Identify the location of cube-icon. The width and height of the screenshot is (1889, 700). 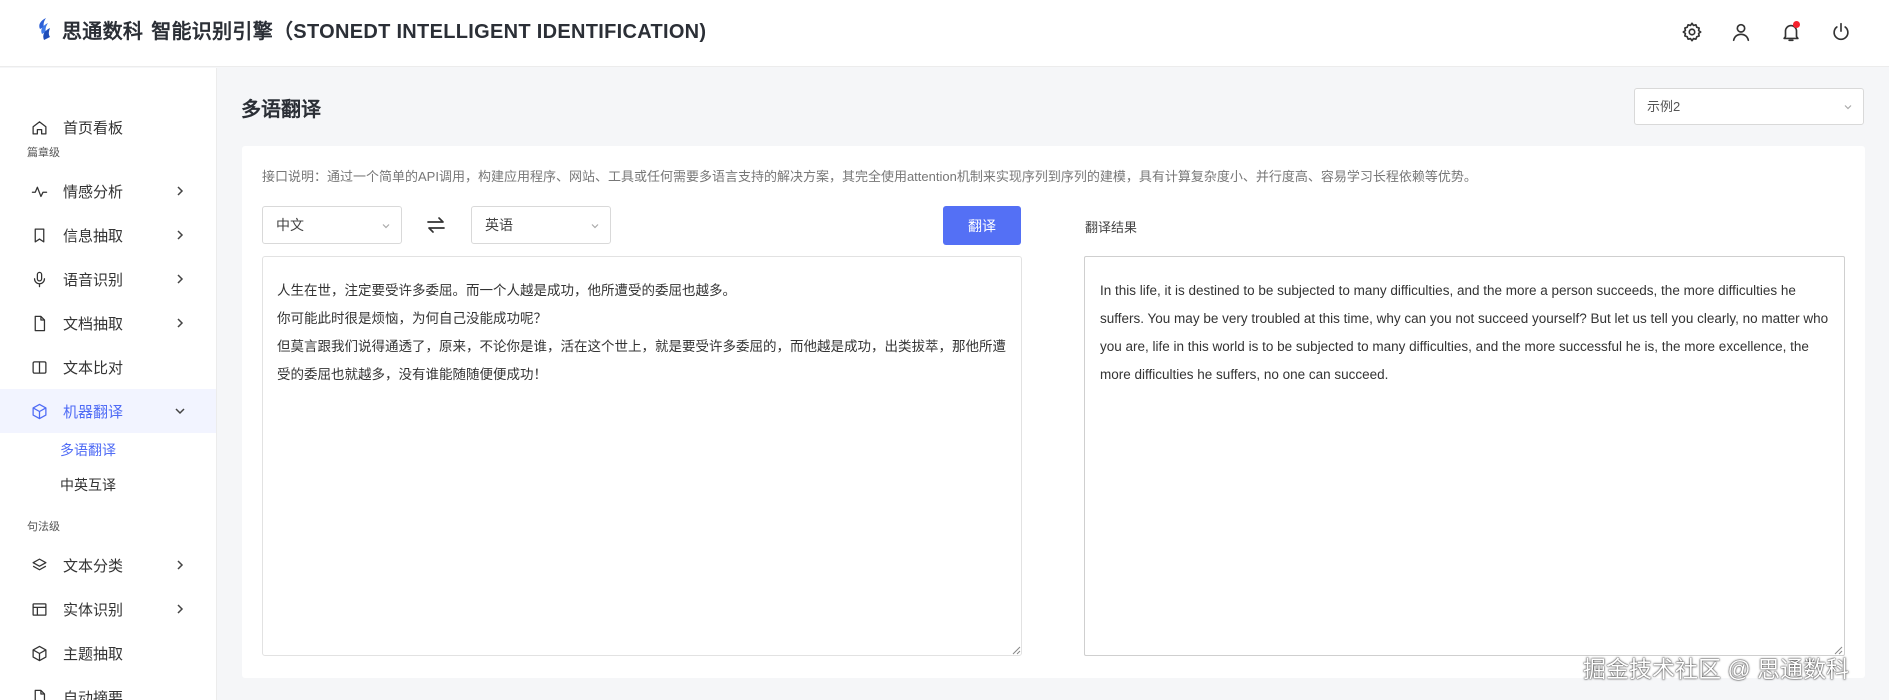
(39, 411).